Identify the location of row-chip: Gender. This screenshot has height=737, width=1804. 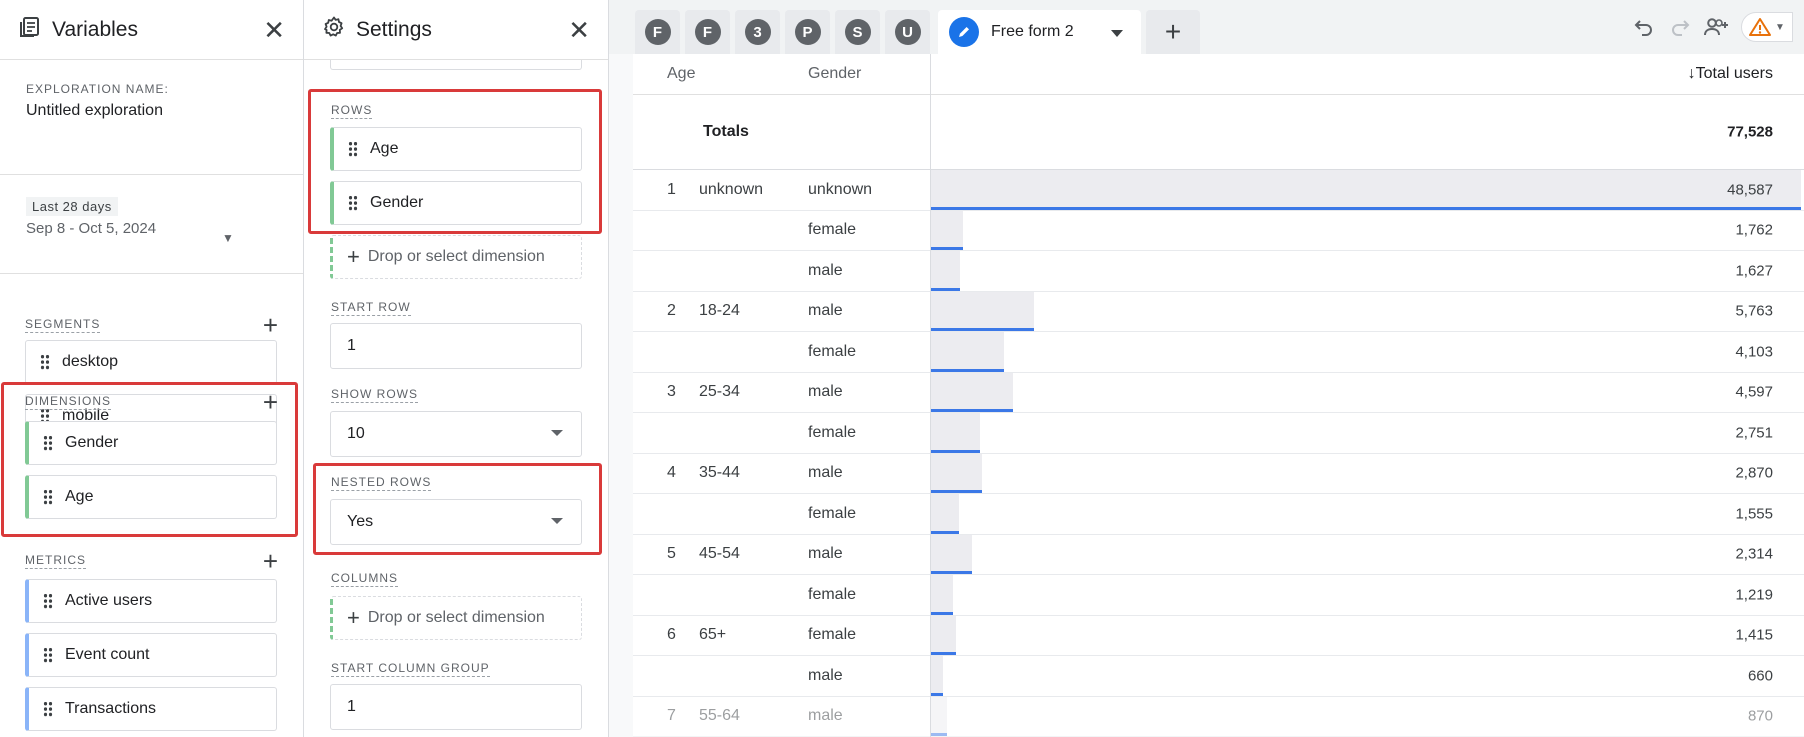
(456, 203).